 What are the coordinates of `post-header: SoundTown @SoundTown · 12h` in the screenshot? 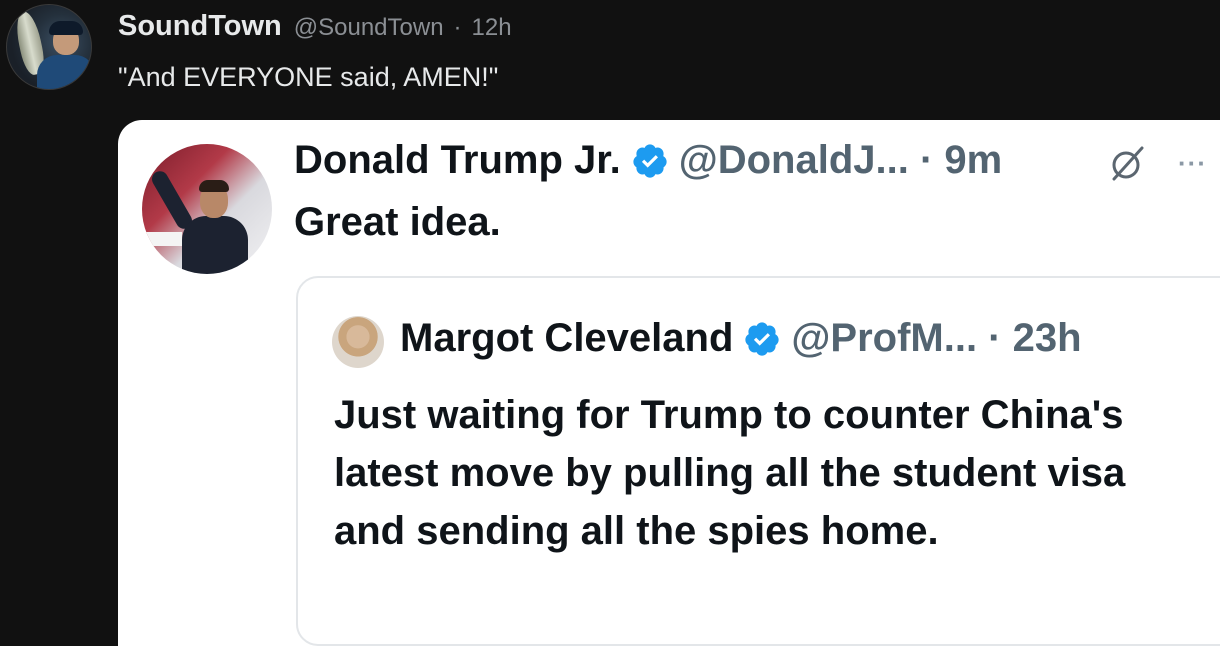 It's located at (315, 26).